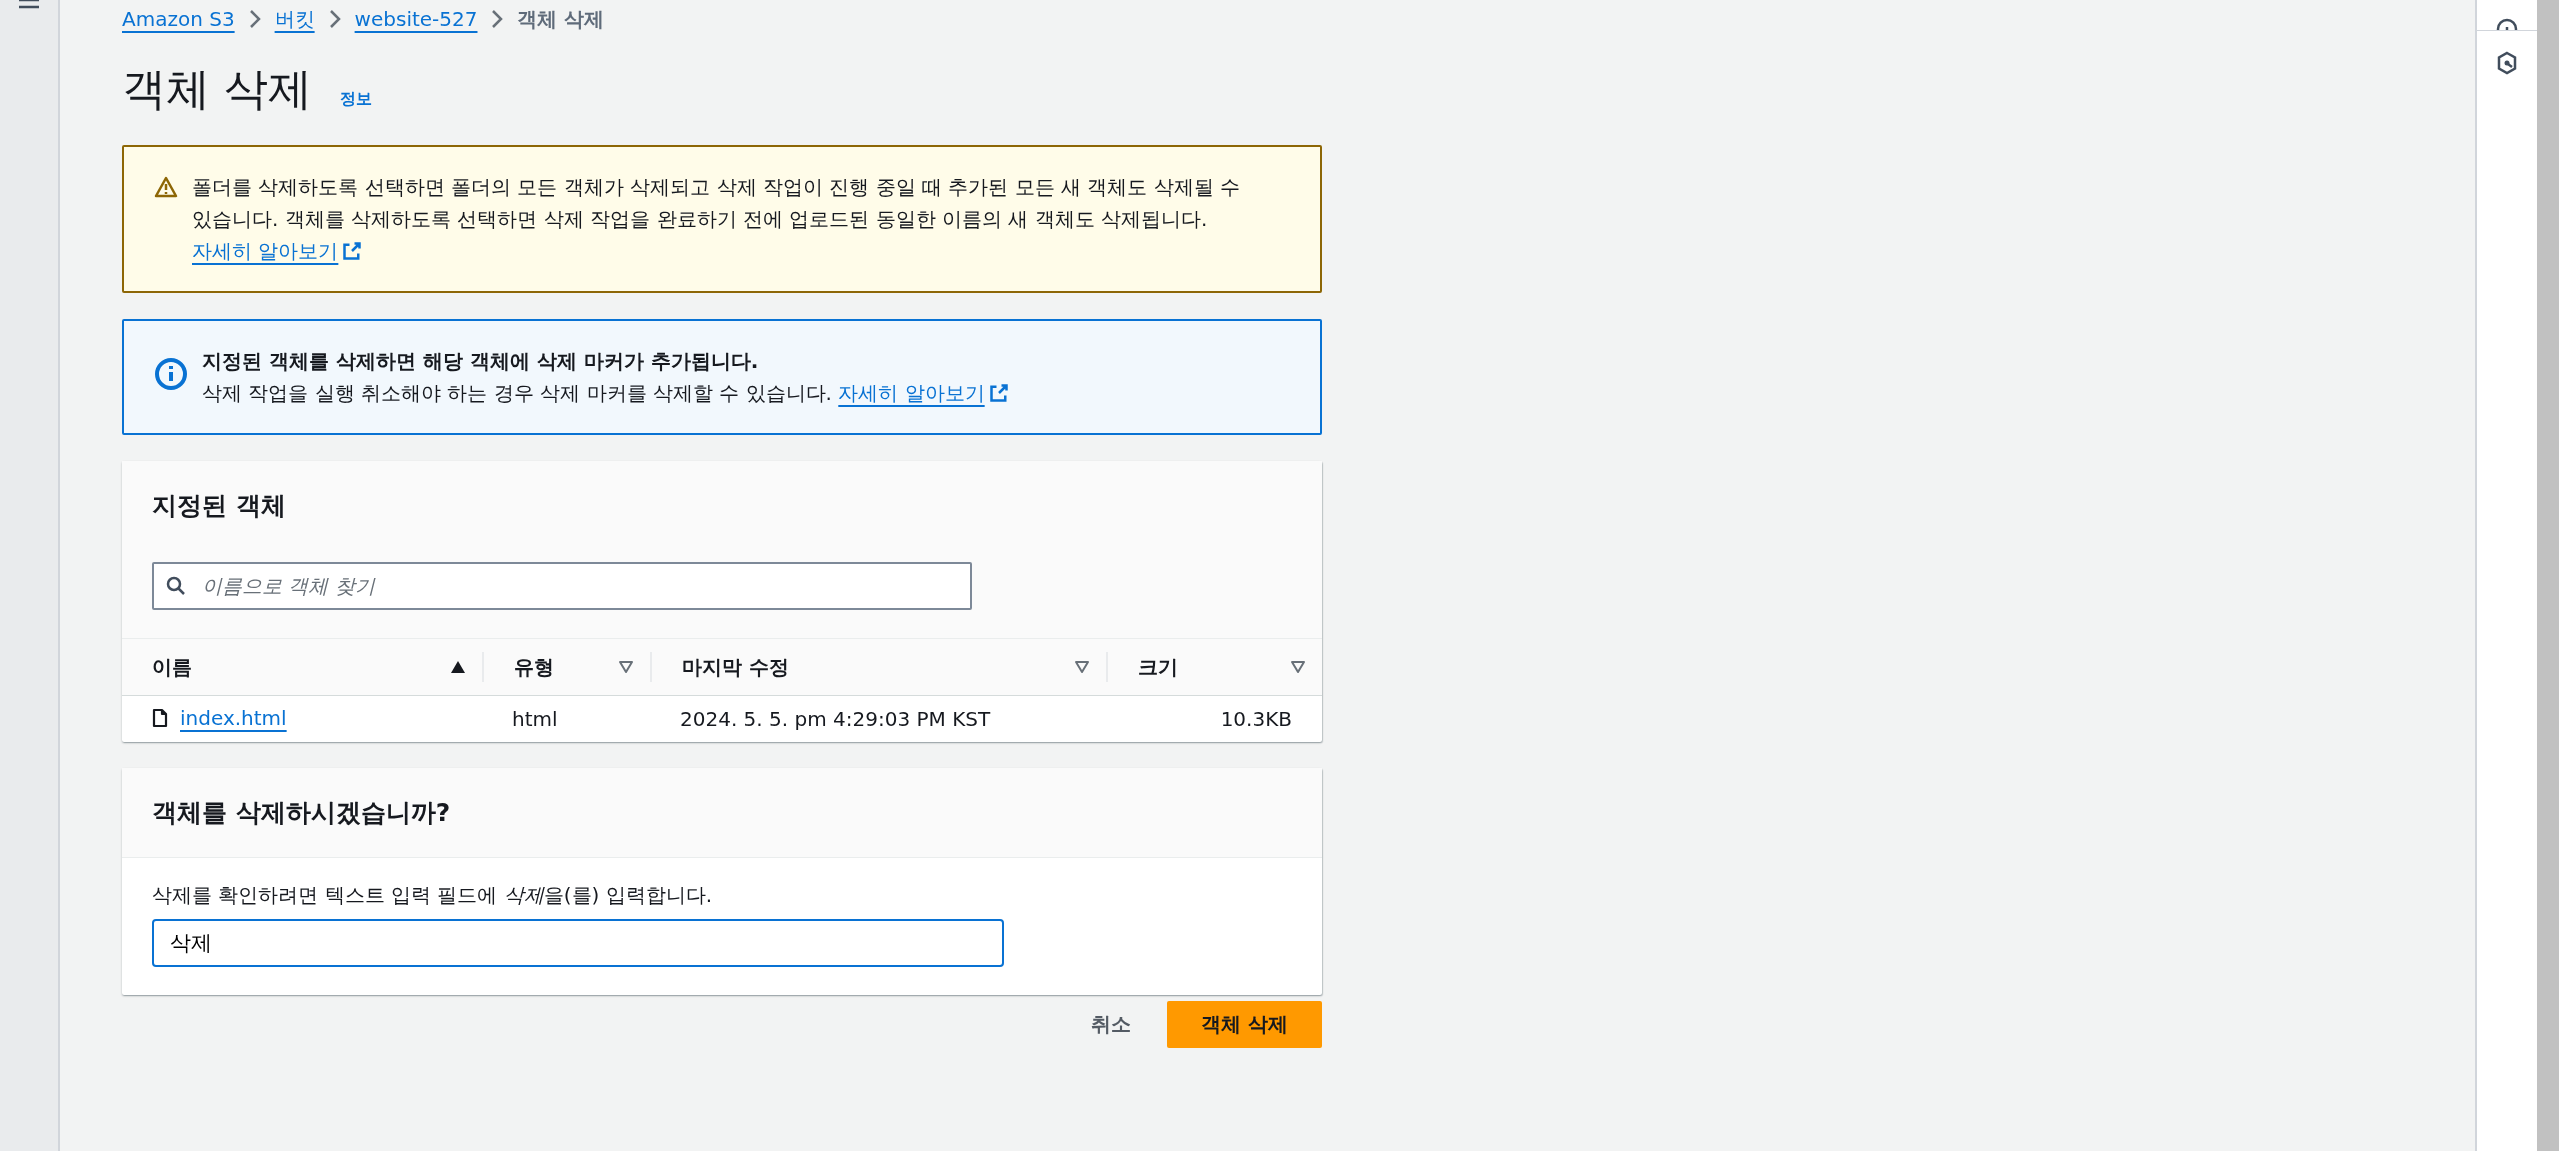 Image resolution: width=2559 pixels, height=1151 pixels. I want to click on column-header: 이름, so click(172, 667).